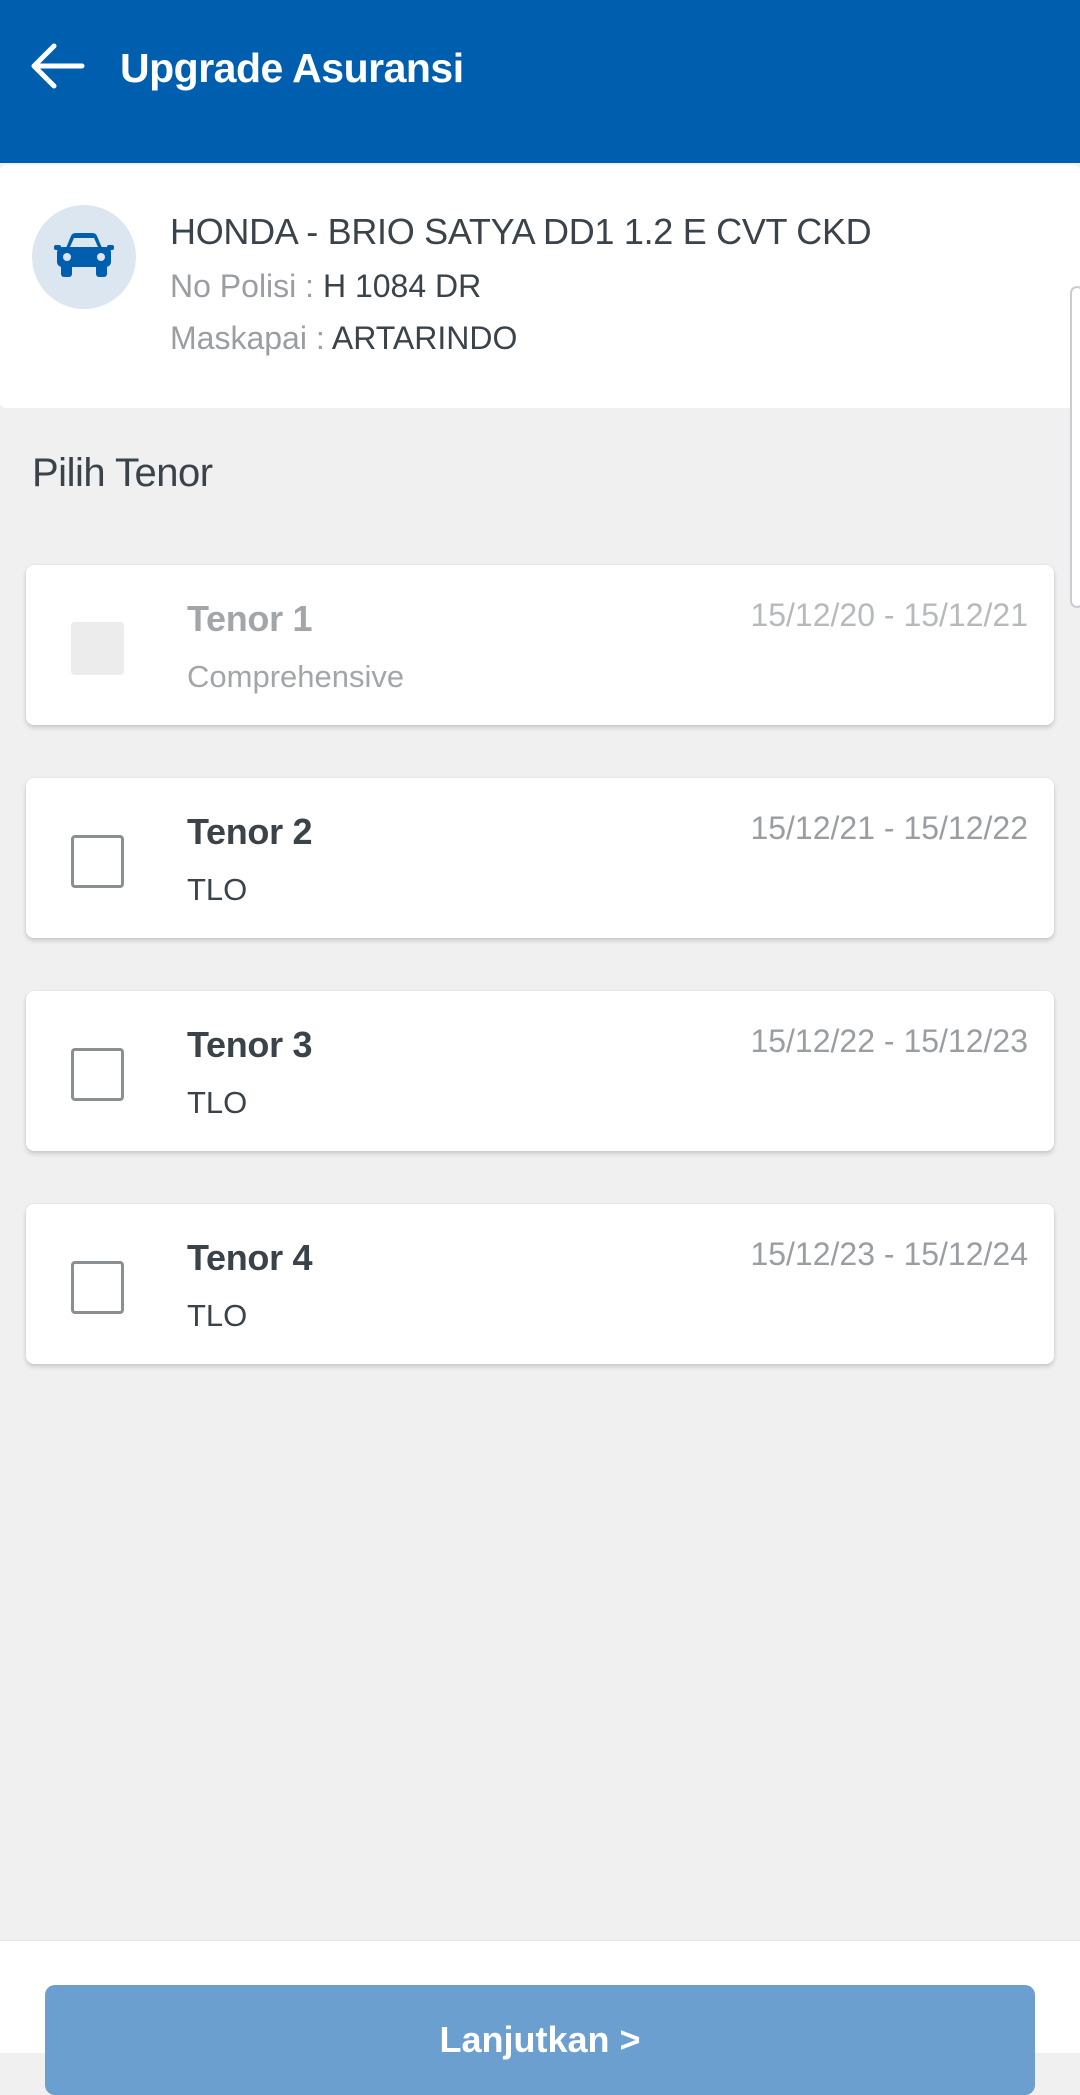  I want to click on tenor-period: 15/12/21 - 15/12/22, so click(889, 828).